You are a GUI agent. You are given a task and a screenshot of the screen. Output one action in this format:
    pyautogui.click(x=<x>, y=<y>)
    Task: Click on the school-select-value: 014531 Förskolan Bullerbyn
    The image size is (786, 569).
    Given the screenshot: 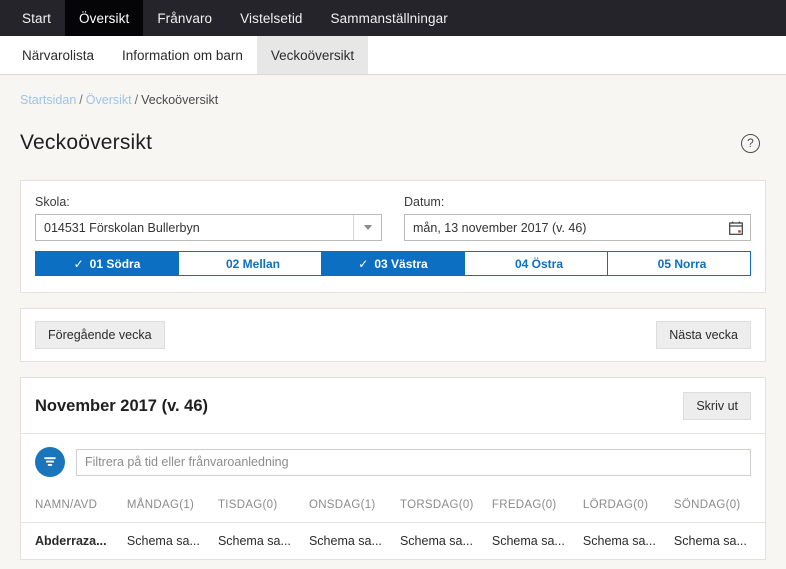 What is the action you would take?
    pyautogui.click(x=122, y=227)
    